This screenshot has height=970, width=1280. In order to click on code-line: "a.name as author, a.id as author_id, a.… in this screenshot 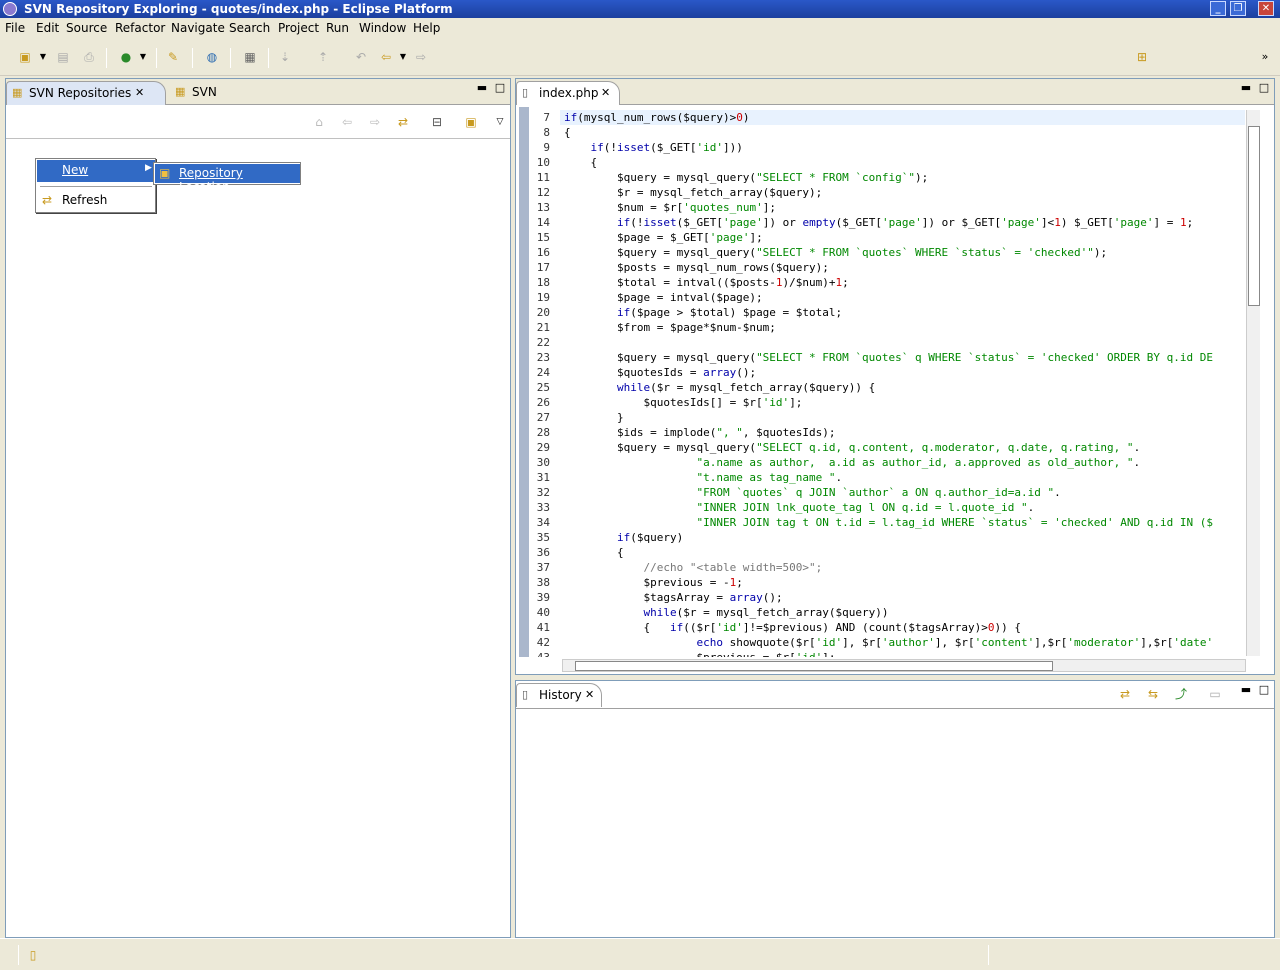, I will do `click(852, 462)`.